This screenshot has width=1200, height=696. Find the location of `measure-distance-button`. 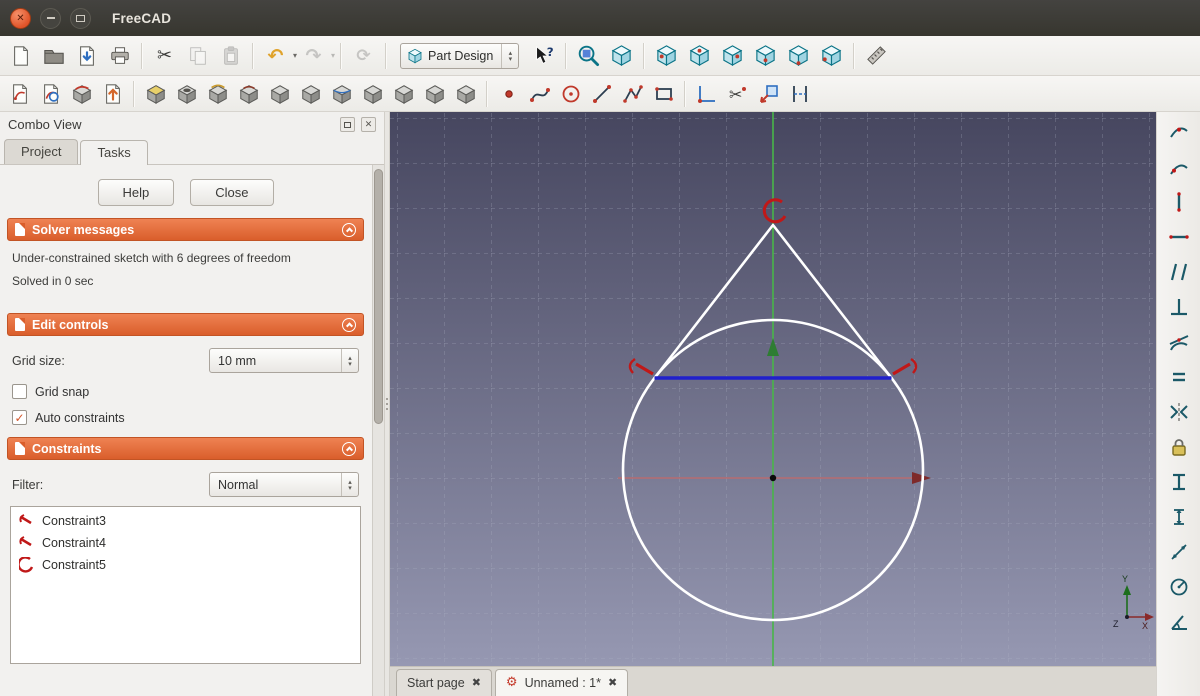

measure-distance-button is located at coordinates (876, 56).